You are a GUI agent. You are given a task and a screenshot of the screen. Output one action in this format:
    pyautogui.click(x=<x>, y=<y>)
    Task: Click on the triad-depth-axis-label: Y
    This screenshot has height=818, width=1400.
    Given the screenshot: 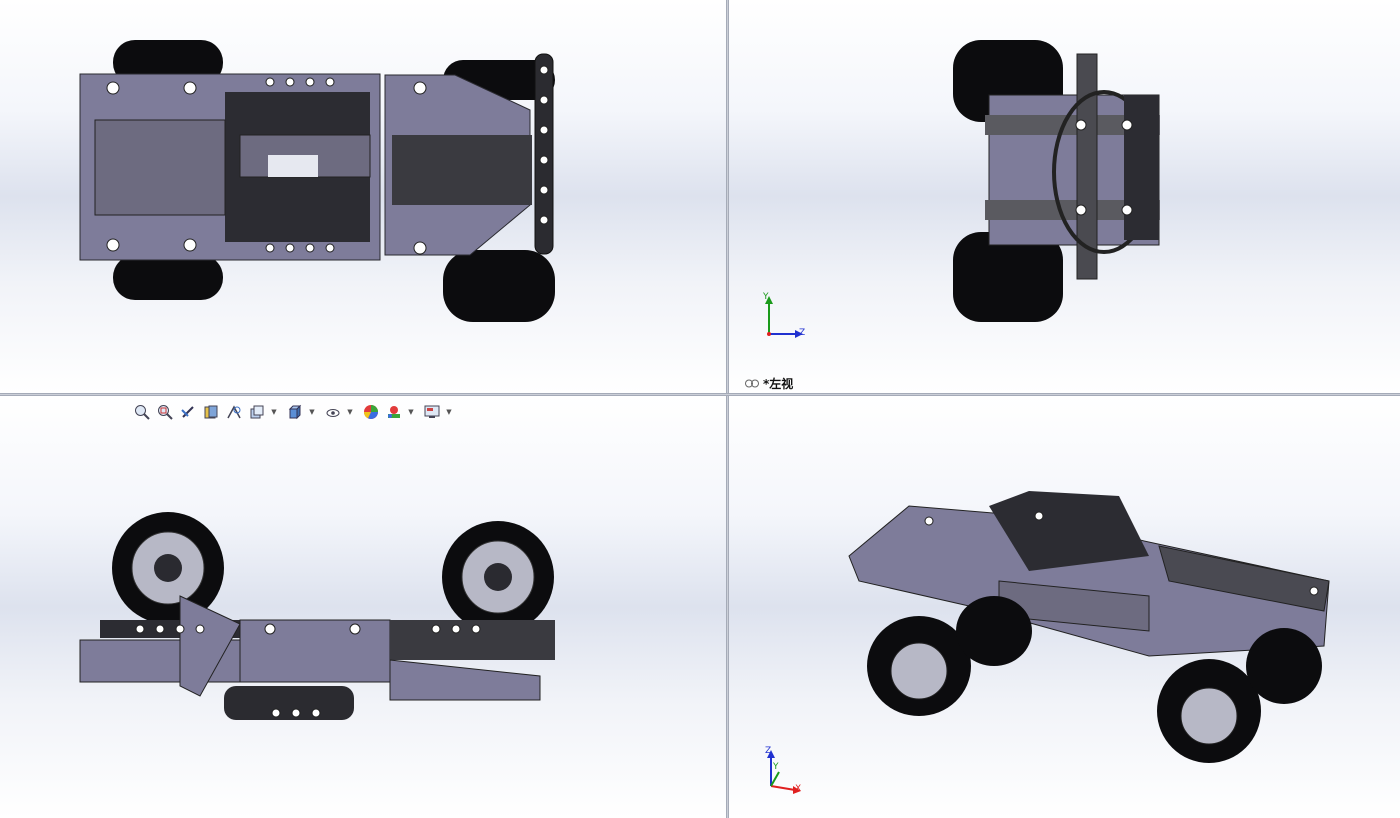 What is the action you would take?
    pyautogui.click(x=776, y=767)
    